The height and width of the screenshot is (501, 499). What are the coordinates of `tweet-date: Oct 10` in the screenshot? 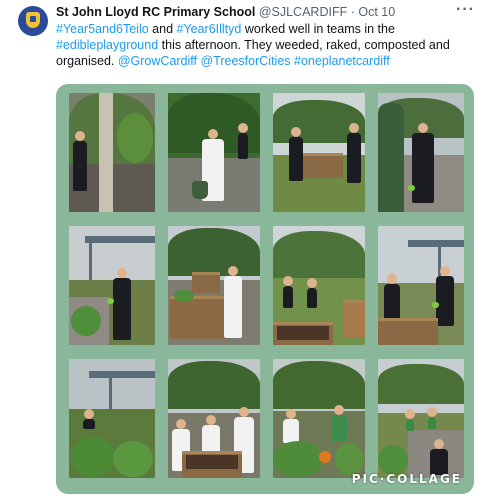 It's located at (376, 12).